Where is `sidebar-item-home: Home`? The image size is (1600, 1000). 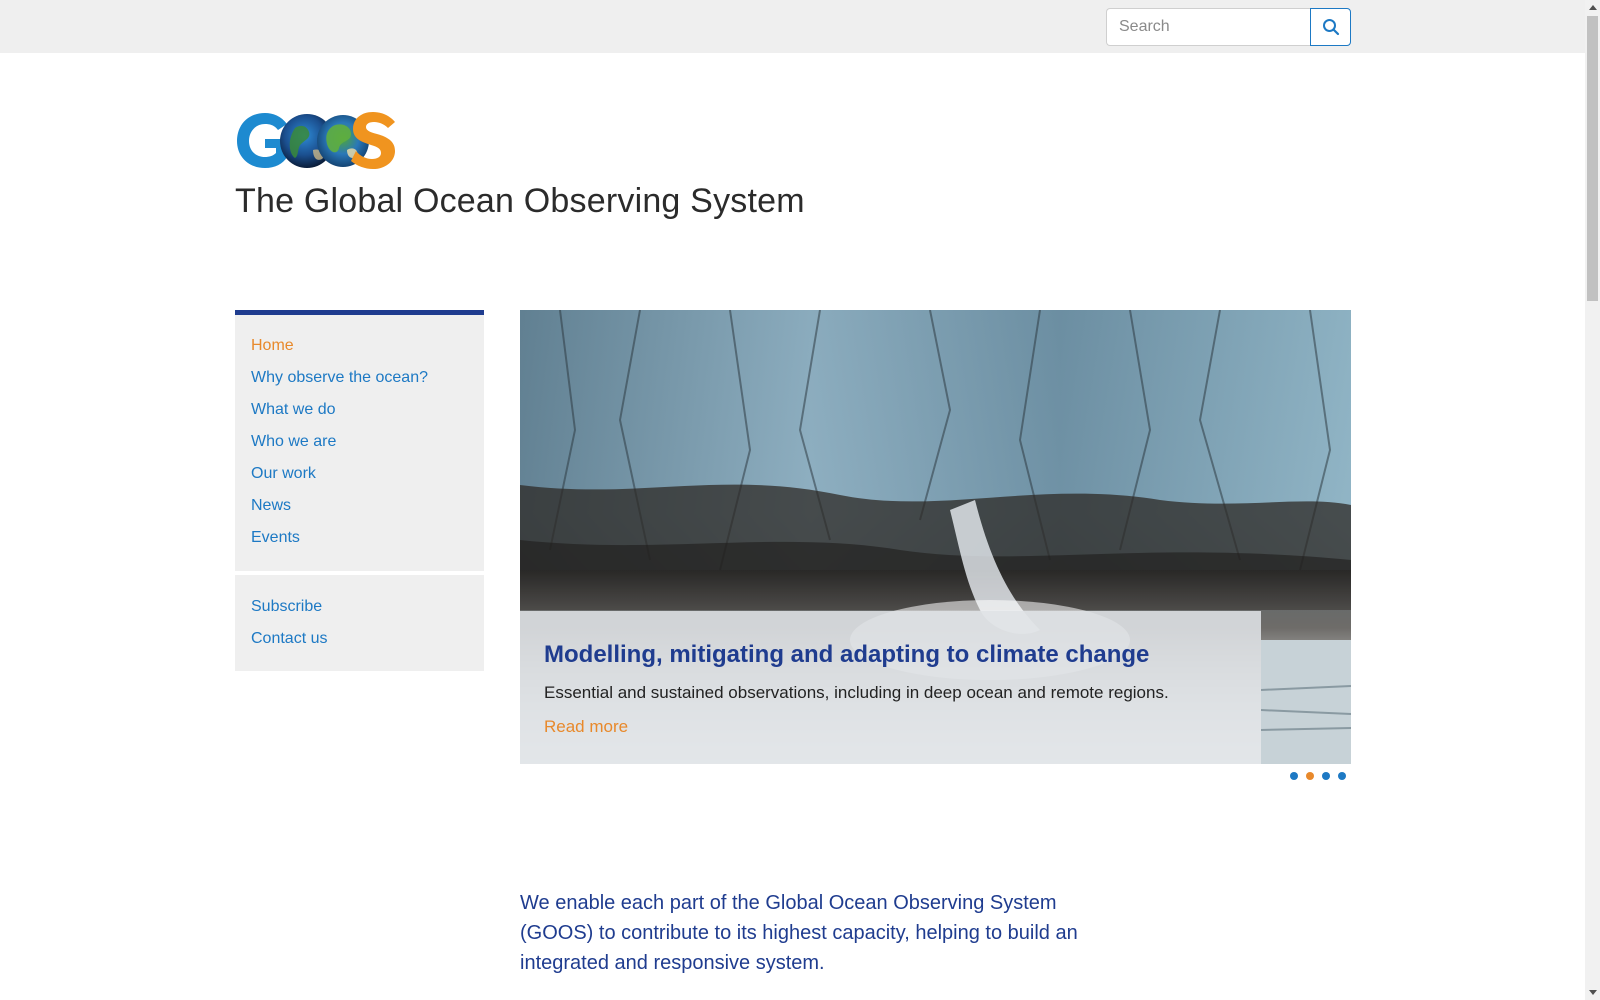 sidebar-item-home: Home is located at coordinates (359, 346).